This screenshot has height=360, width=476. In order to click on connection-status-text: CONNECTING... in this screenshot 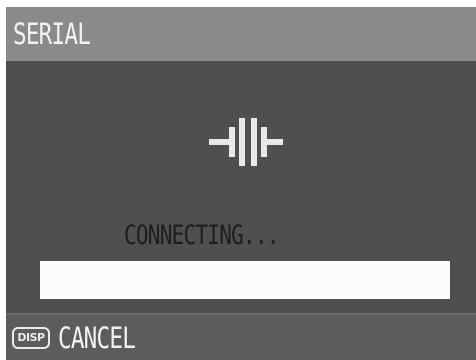, I will do `click(201, 235)`.